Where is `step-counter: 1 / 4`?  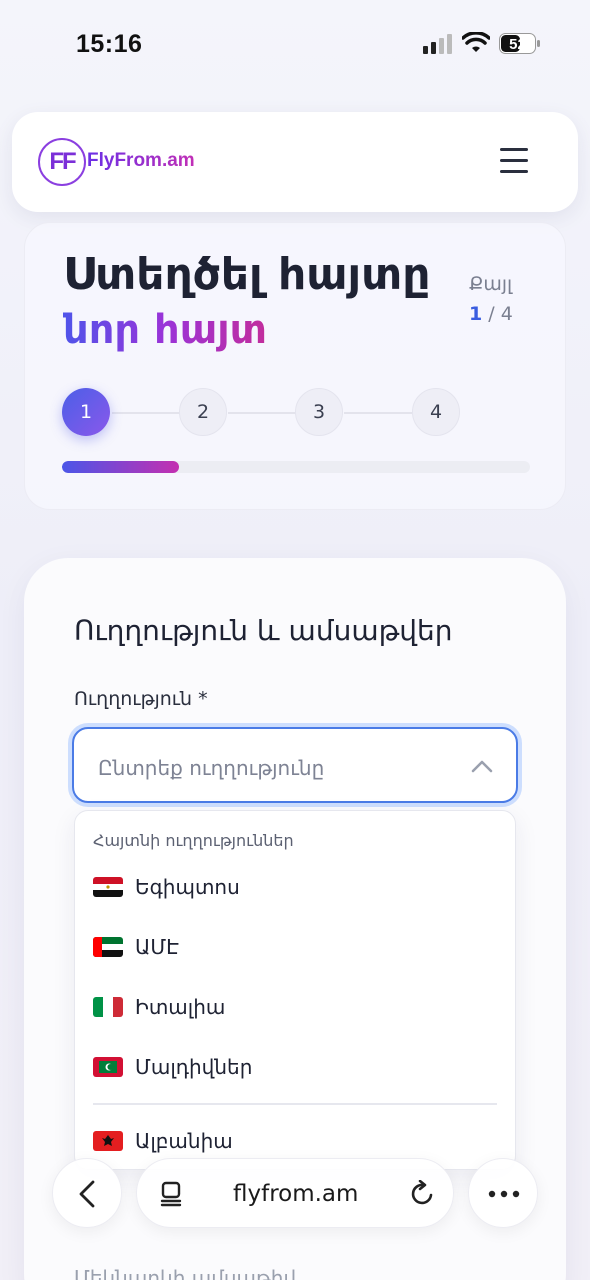
step-counter: 1 / 4 is located at coordinates (491, 314).